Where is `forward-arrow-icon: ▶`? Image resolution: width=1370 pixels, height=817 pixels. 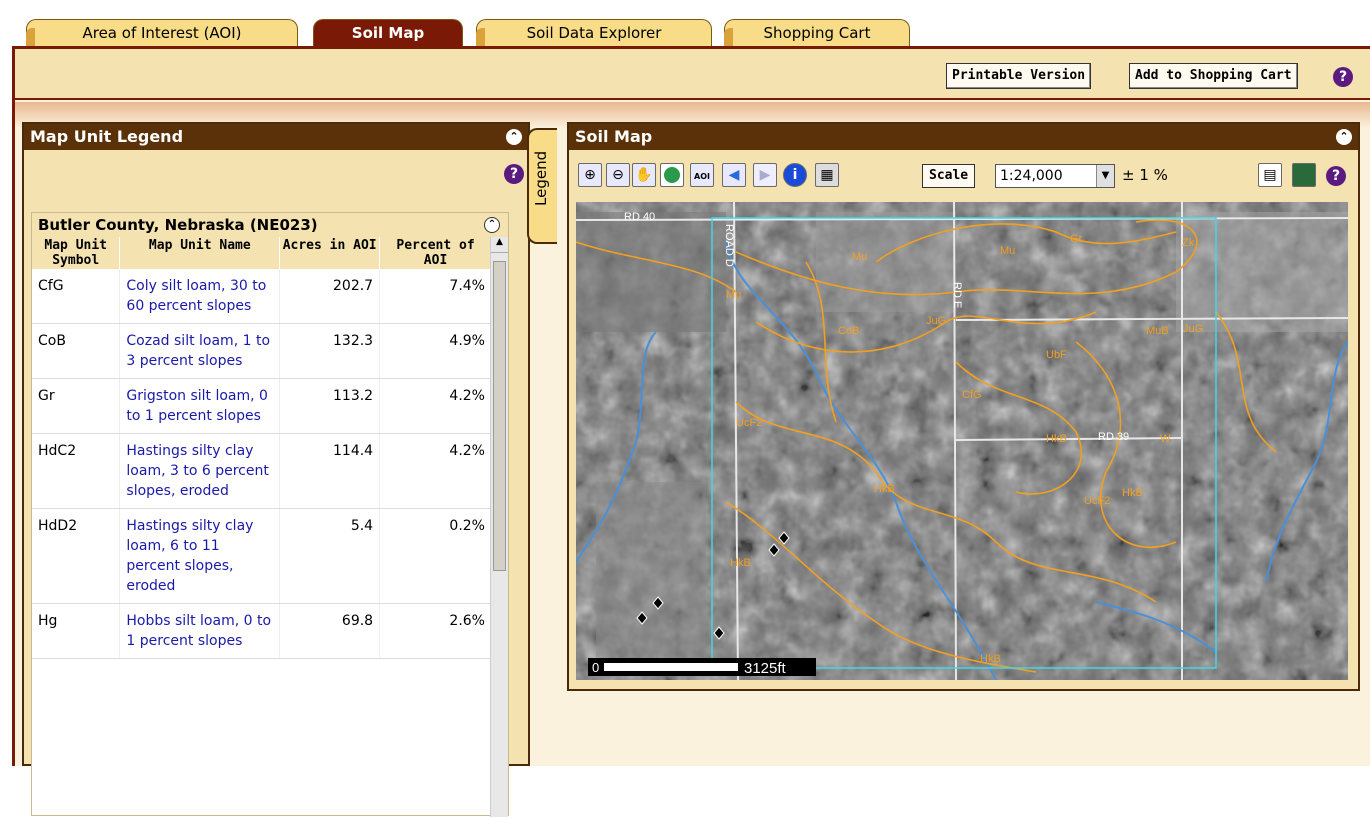 forward-arrow-icon: ▶ is located at coordinates (765, 175).